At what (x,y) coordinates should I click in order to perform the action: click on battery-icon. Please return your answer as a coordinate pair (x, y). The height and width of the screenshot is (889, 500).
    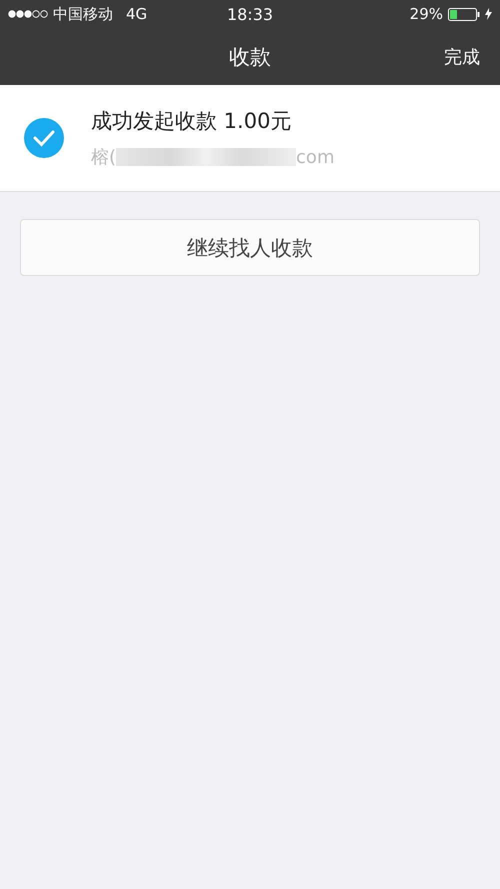
    Looking at the image, I should click on (464, 14).